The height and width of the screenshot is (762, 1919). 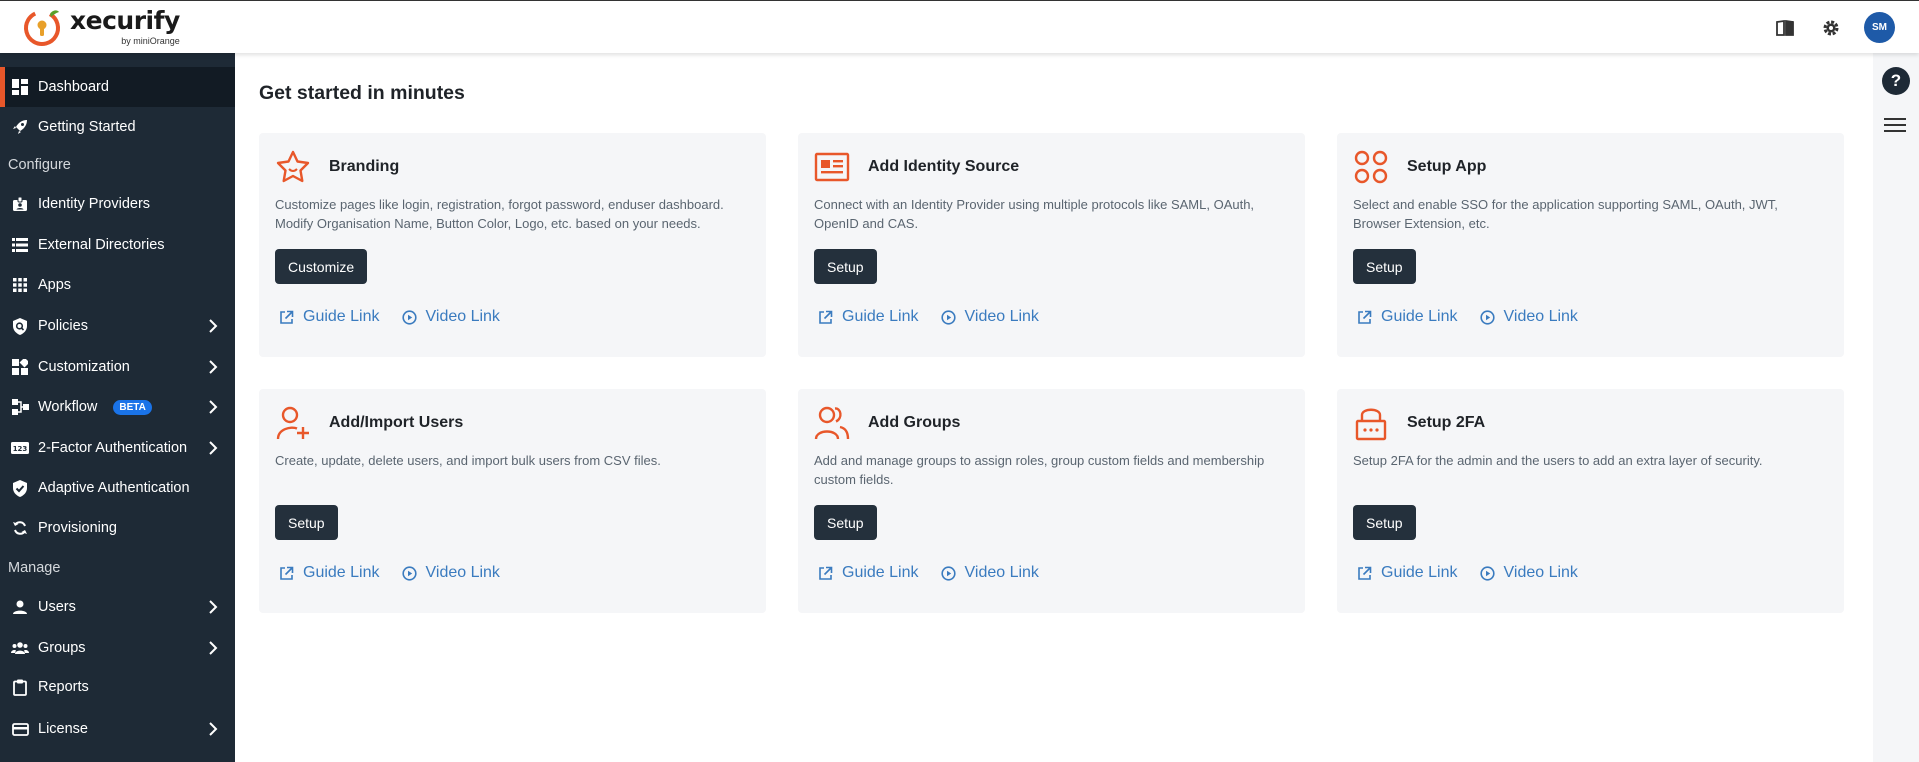 What do you see at coordinates (117, 326) in the screenshot?
I see `sidebar-item-policies: Policies` at bounding box center [117, 326].